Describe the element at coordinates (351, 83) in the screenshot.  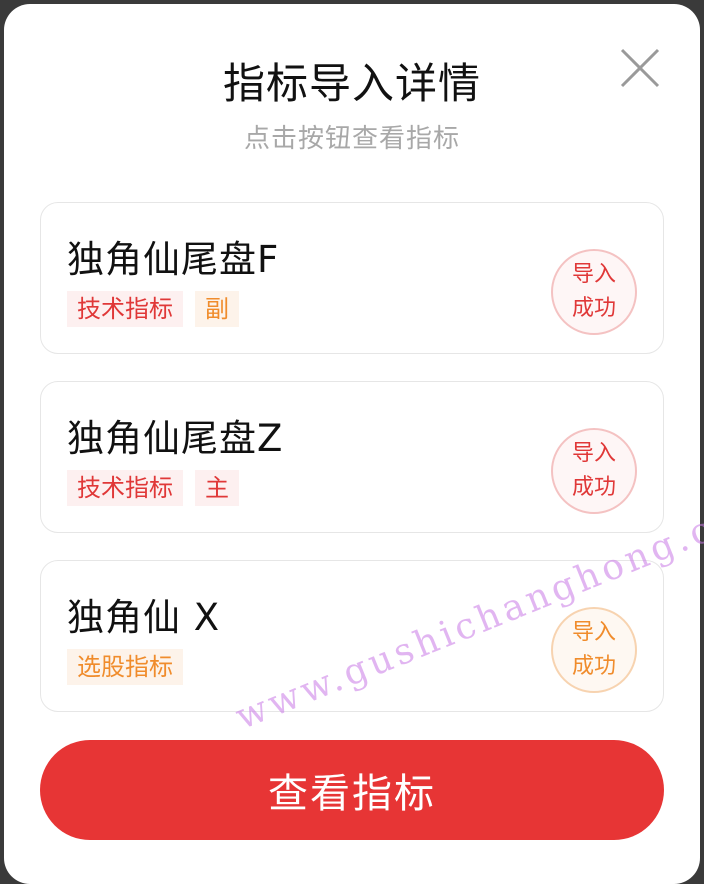
I see `dialog-title: 指标导入详情` at that location.